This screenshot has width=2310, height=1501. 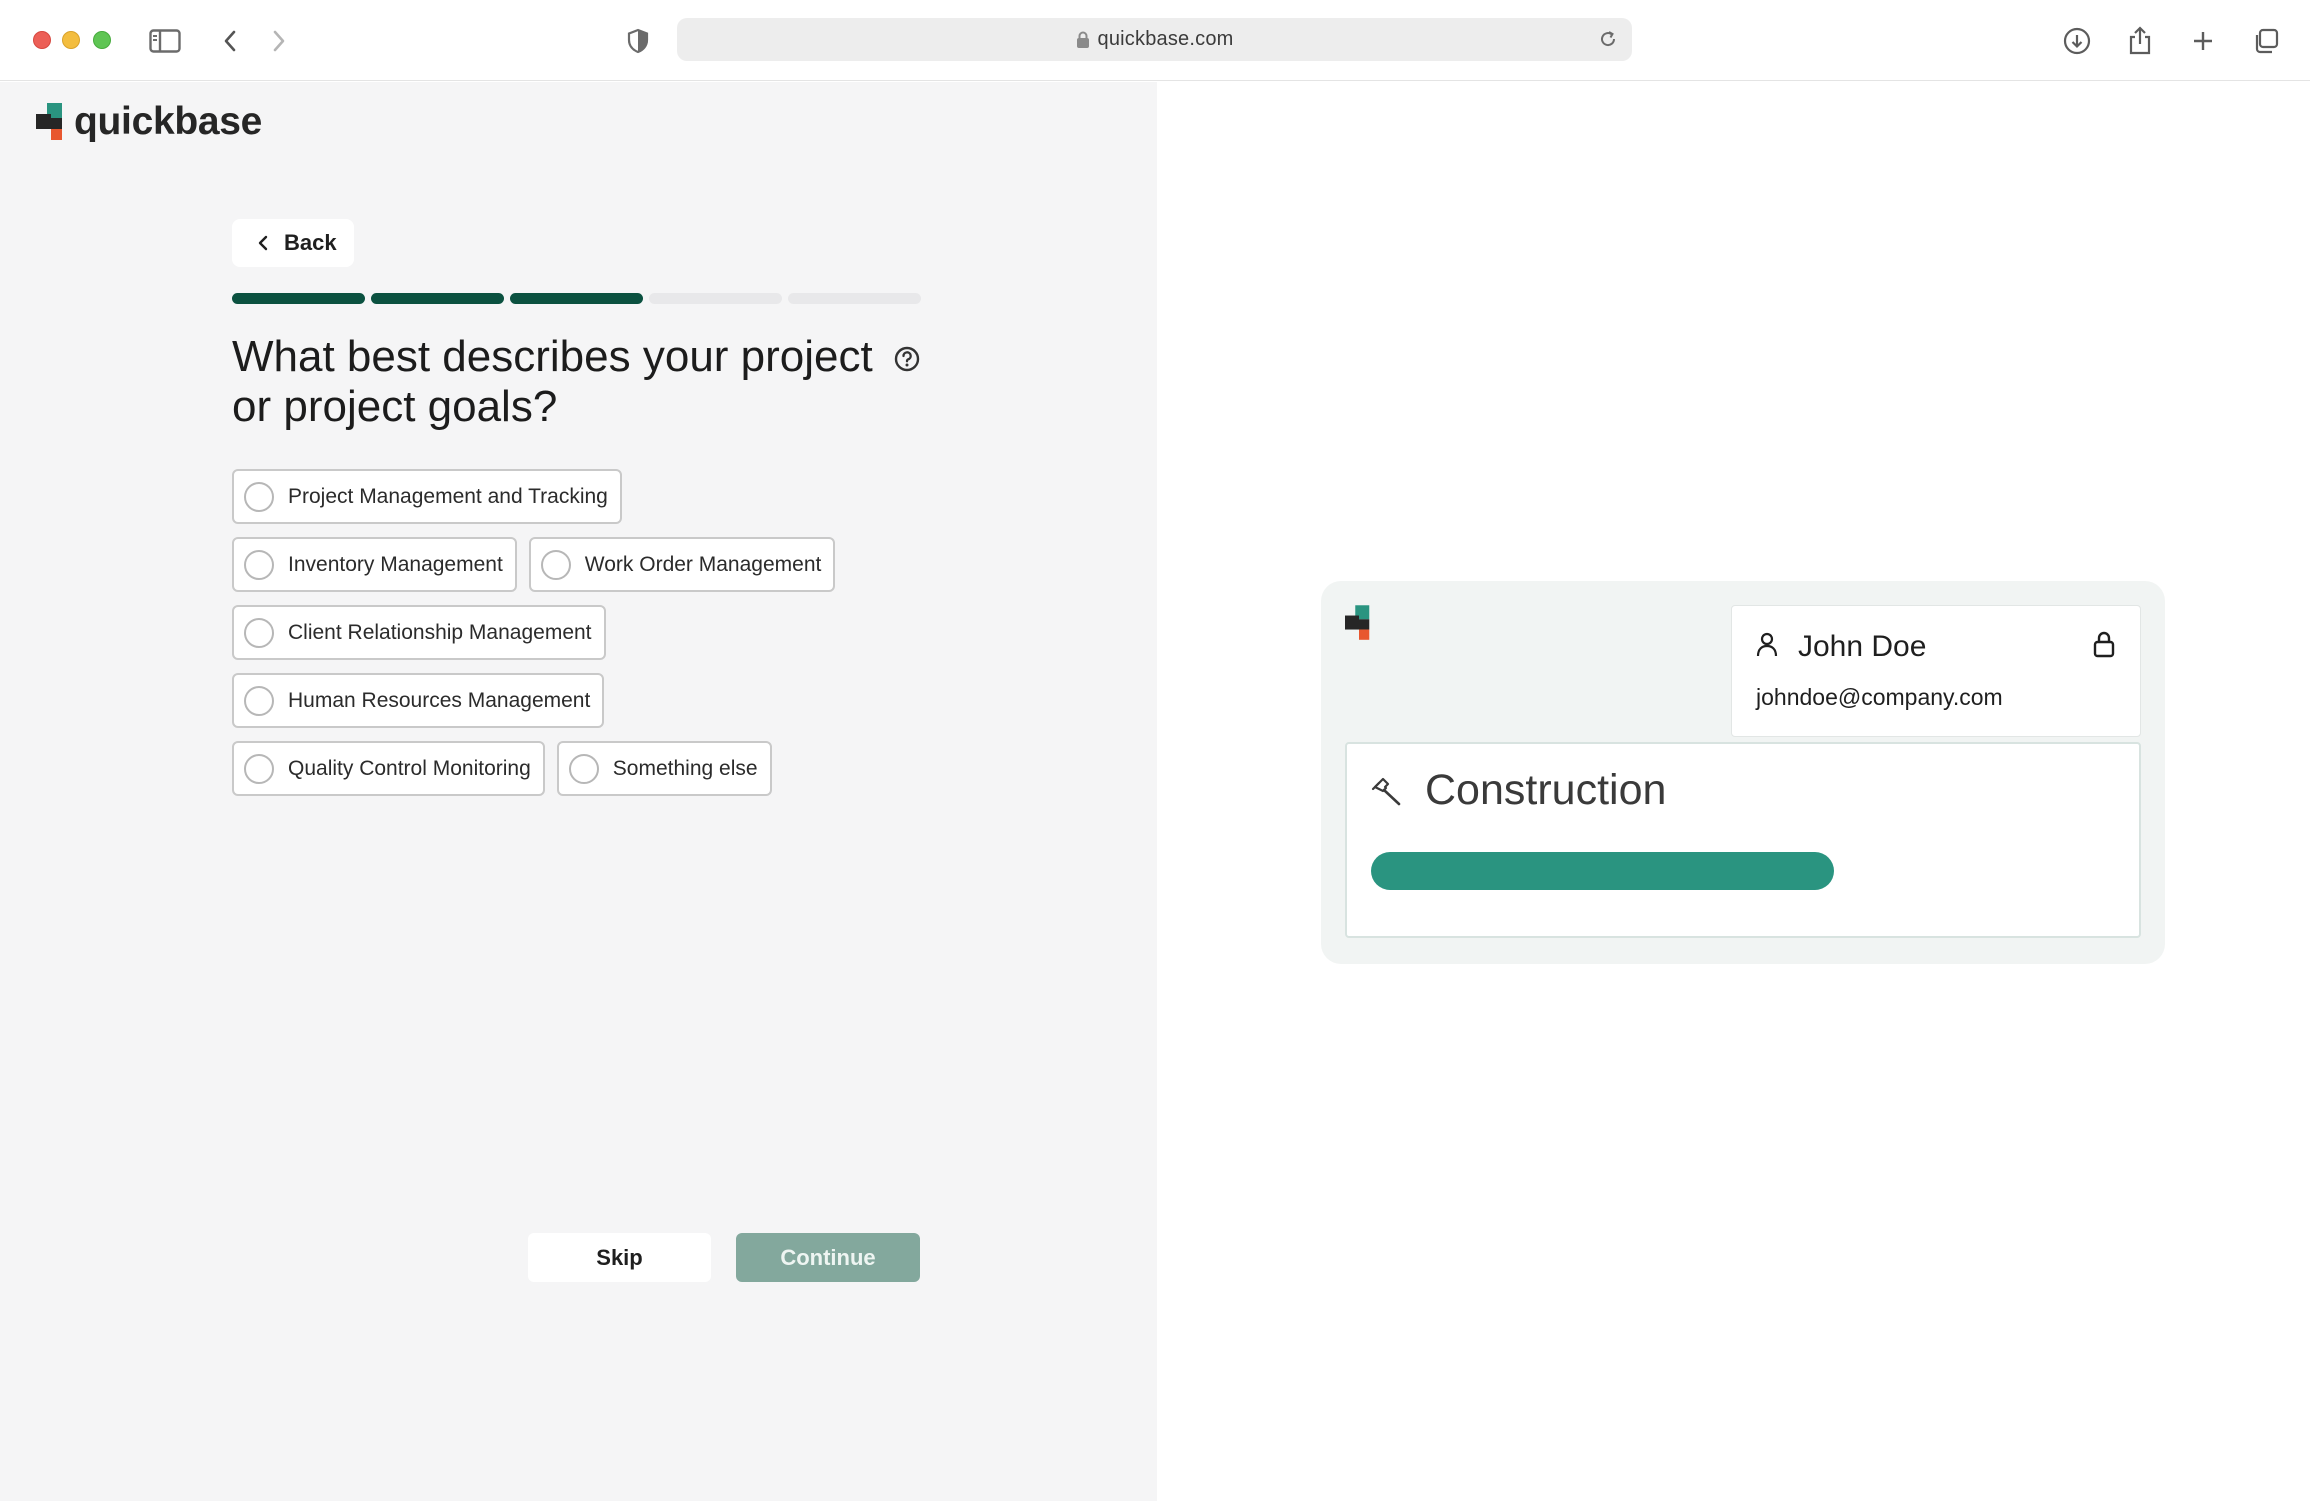 I want to click on goal-option: Work Order Management, so click(x=682, y=564).